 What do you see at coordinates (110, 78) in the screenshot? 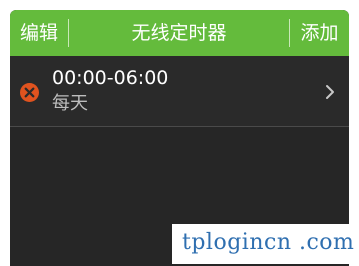
I see `timer-time-range: 00:00-06:00` at bounding box center [110, 78].